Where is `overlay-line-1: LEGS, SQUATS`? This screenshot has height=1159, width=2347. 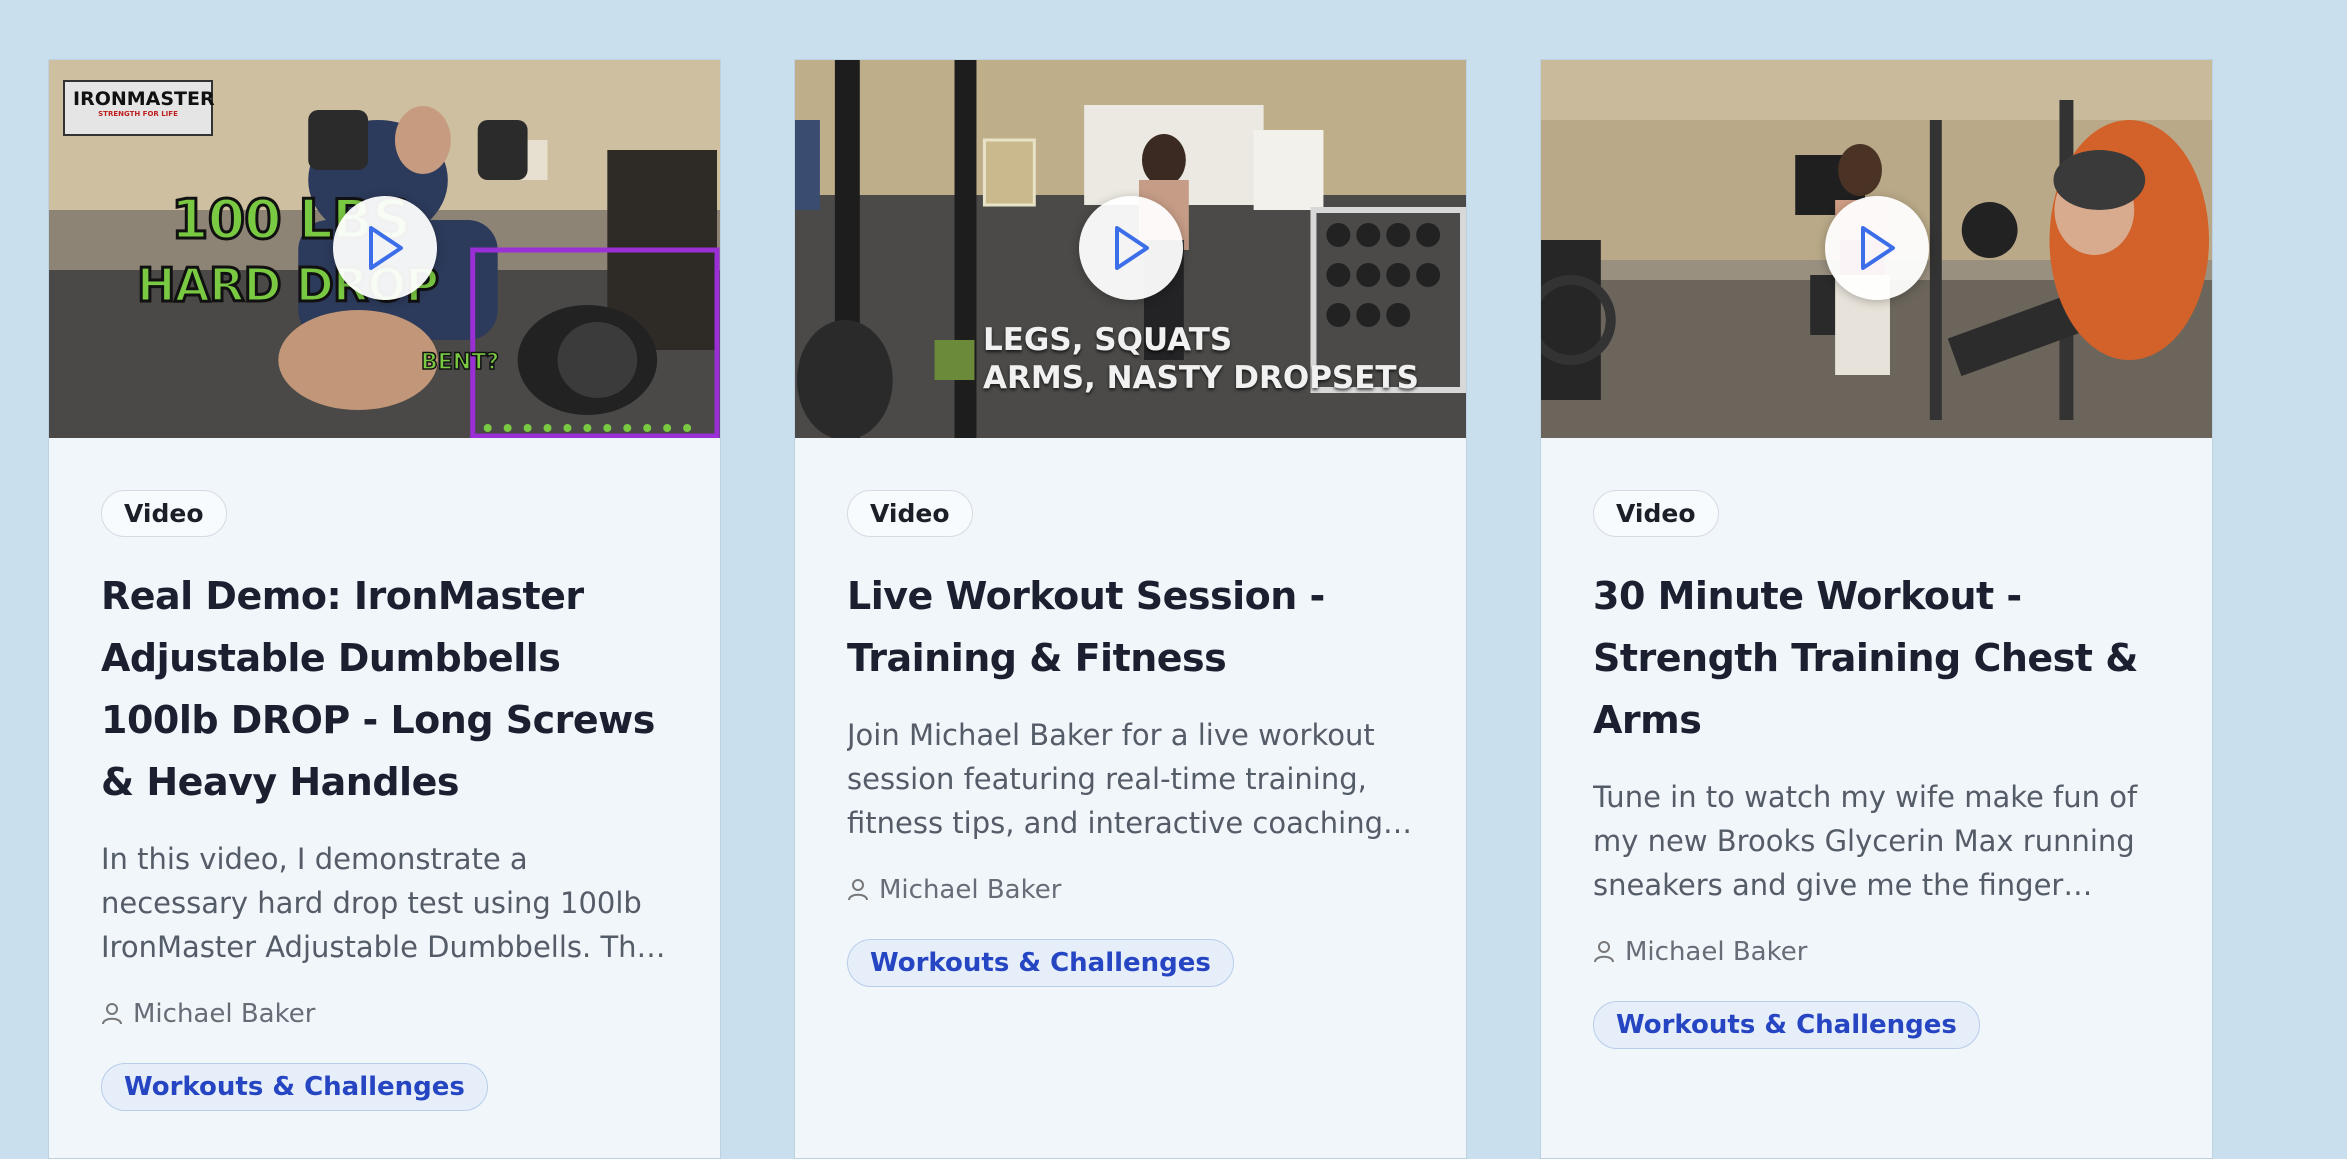
overlay-line-1: LEGS, SQUATS is located at coordinates (1108, 340).